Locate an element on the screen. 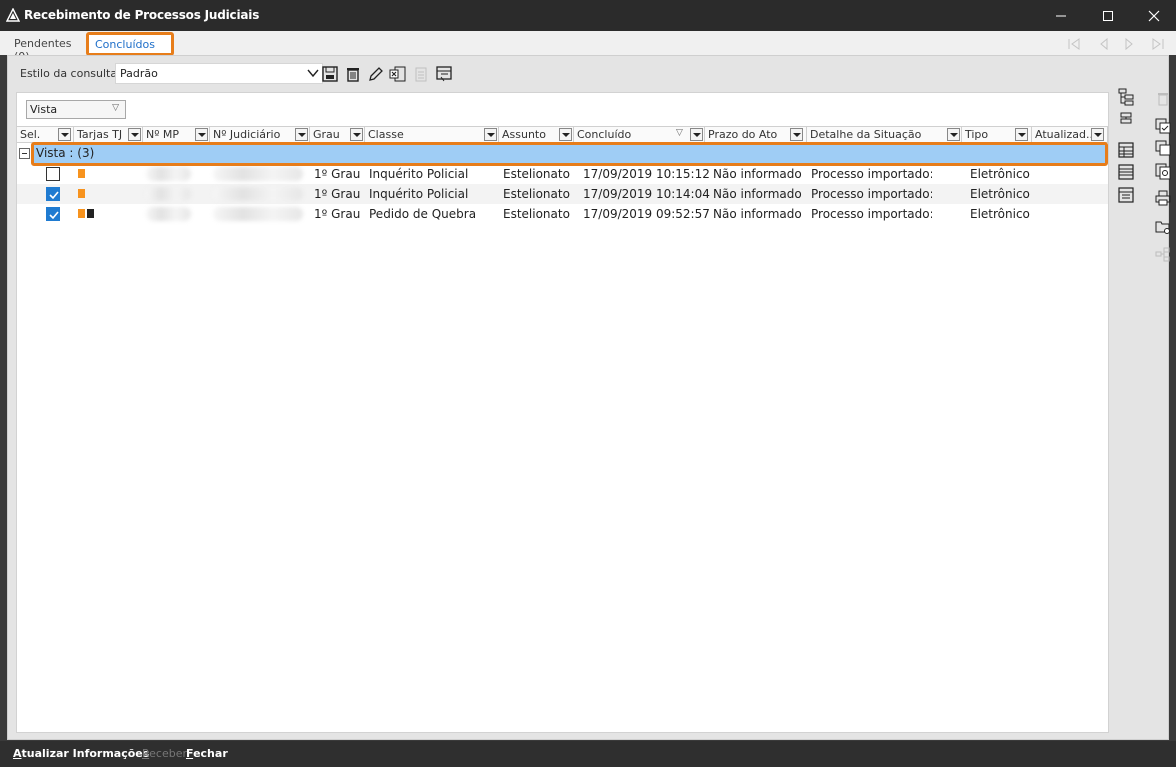  trash-disabled-icon is located at coordinates (1163, 99).